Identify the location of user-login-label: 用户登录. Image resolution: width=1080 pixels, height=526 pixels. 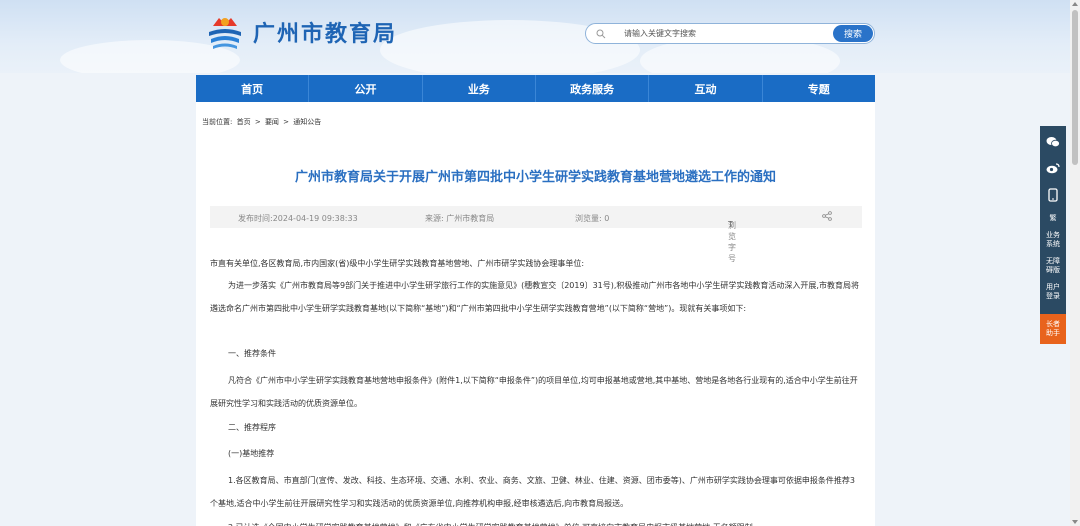
(1053, 291).